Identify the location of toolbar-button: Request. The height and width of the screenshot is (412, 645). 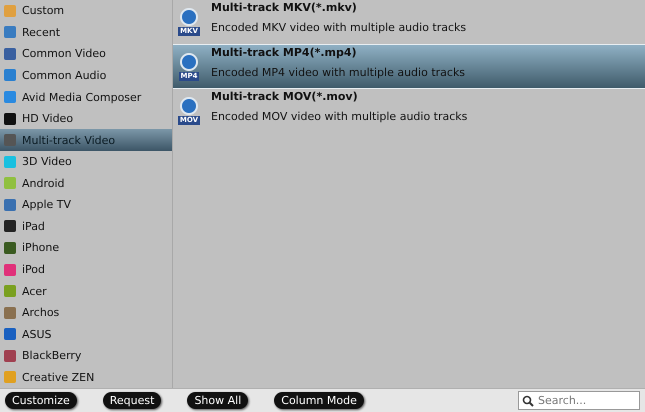
(132, 400).